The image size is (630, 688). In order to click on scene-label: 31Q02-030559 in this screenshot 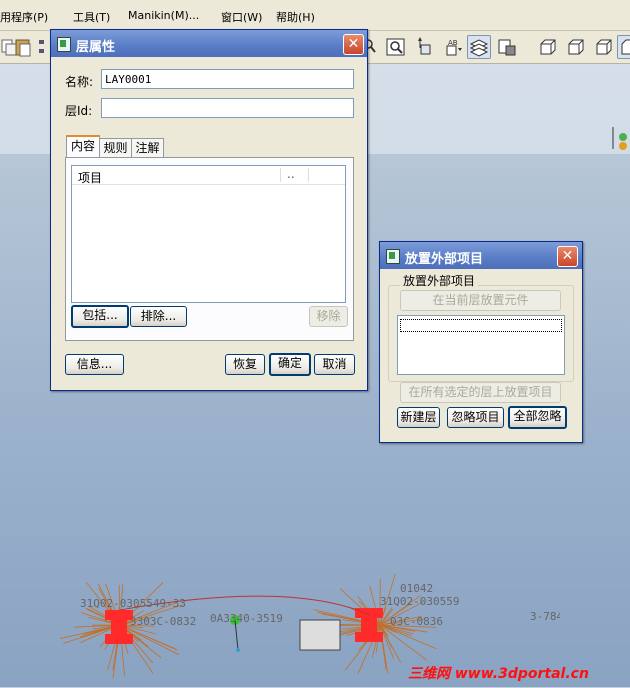, I will do `click(419, 601)`.